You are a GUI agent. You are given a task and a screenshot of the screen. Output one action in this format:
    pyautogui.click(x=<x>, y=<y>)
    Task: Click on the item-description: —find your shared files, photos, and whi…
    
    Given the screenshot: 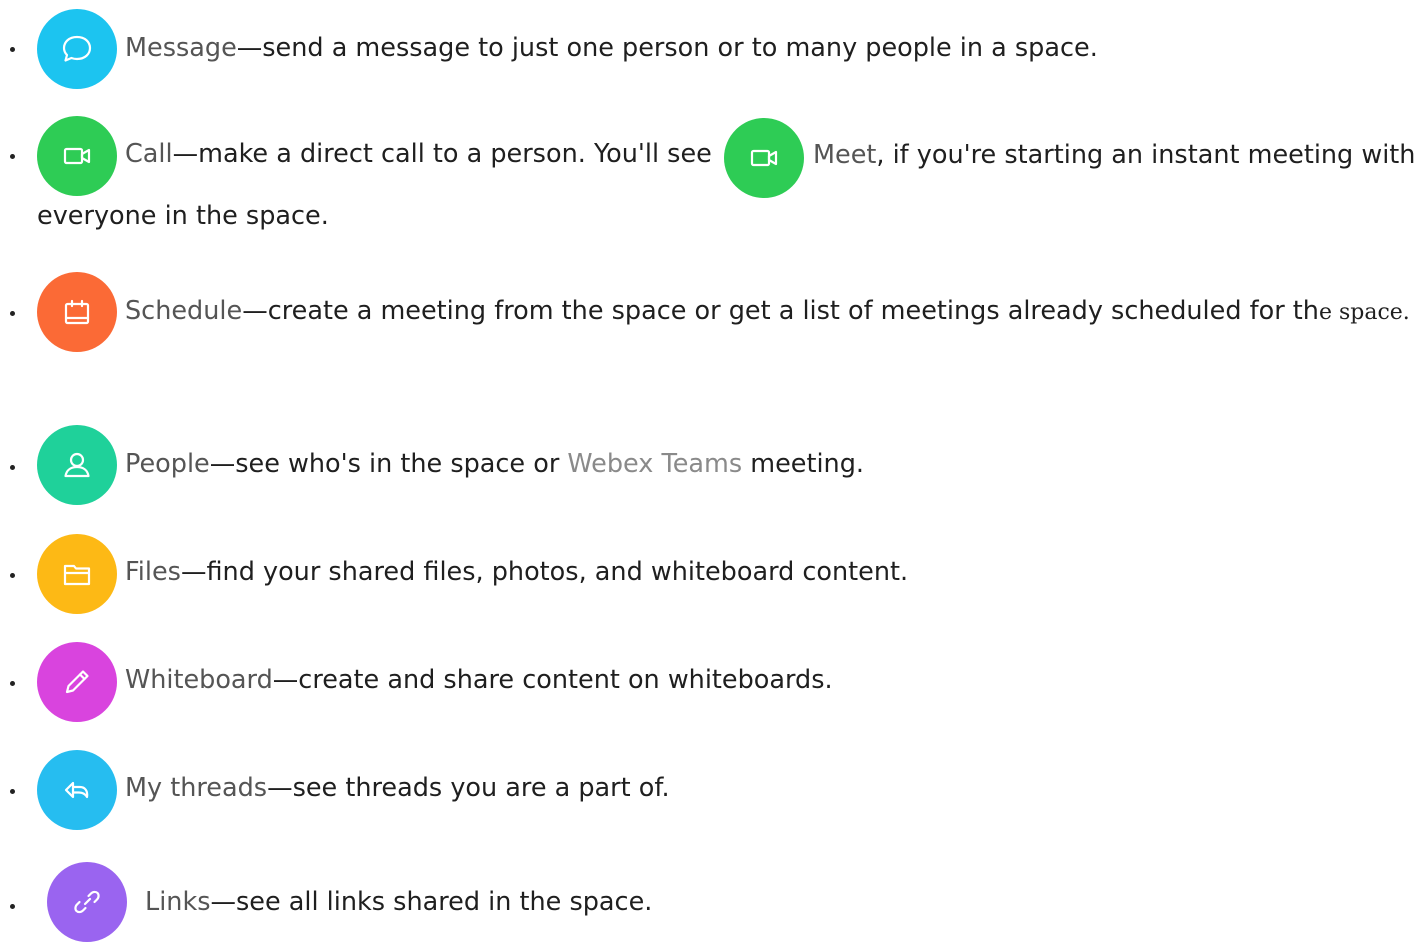 What is the action you would take?
    pyautogui.click(x=544, y=572)
    